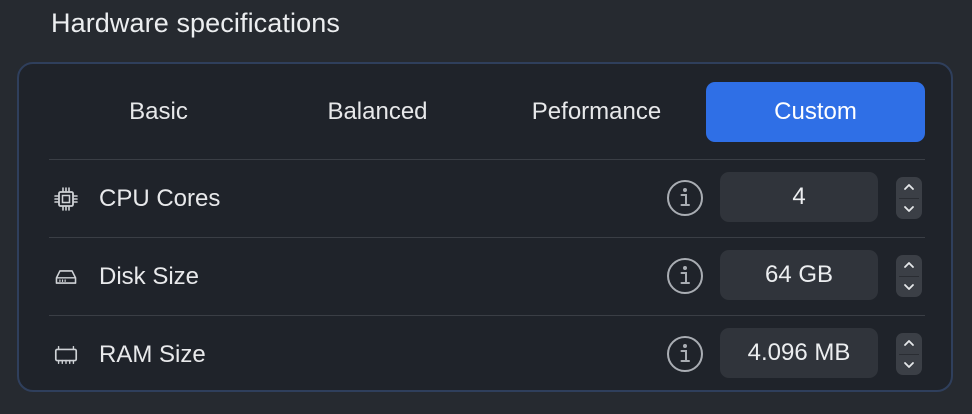  I want to click on disk-info-icon, so click(685, 276).